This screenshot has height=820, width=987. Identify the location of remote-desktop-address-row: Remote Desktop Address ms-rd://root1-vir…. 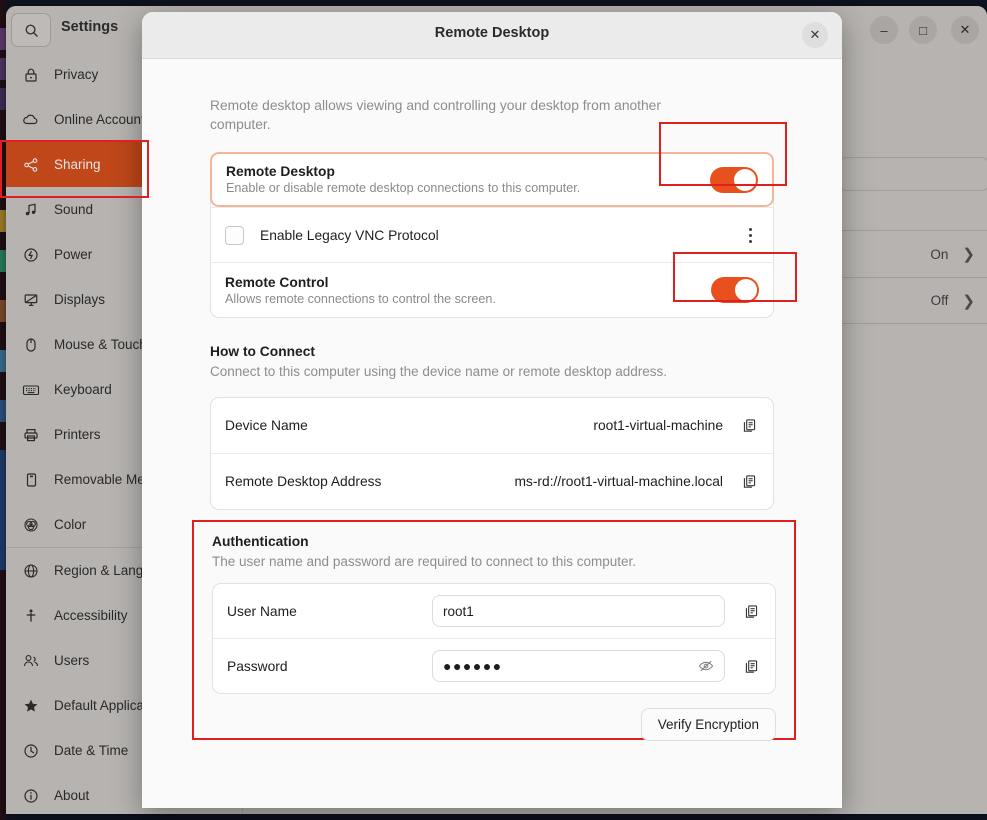
(492, 481).